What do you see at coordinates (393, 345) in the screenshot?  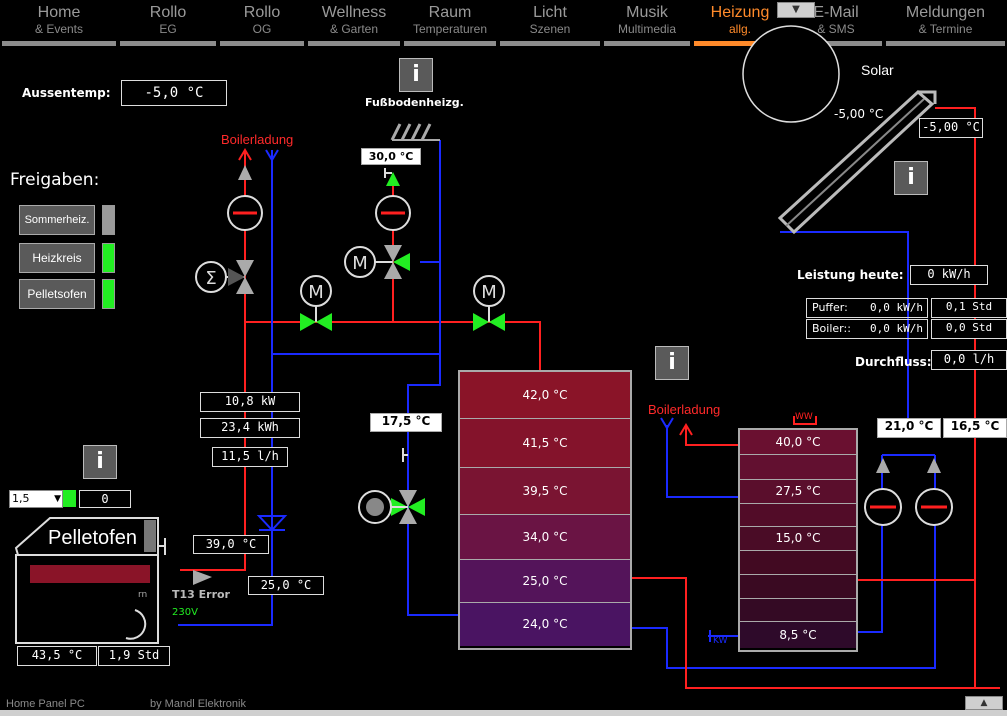 I see `red-pipe-top` at bounding box center [393, 345].